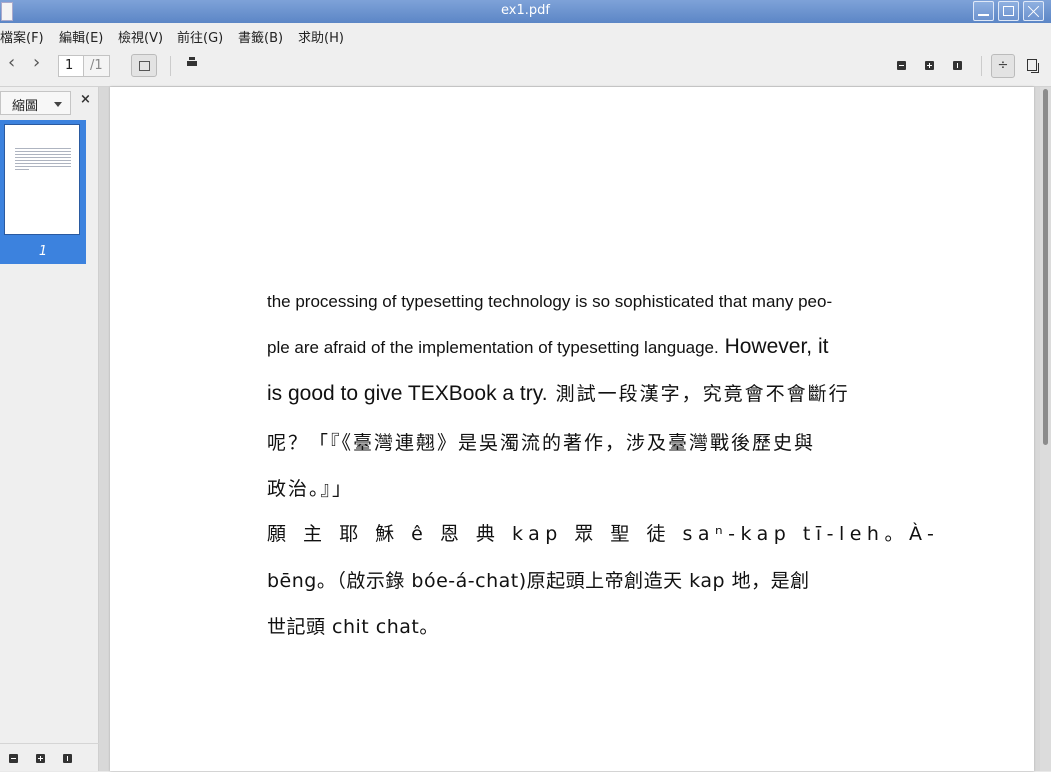 Image resolution: width=1051 pixels, height=772 pixels. I want to click on menu-bar: 檔案(F) 編輯(E) 檢視(V) 前往(G) 書籤(B) 求助(H), so click(525, 35).